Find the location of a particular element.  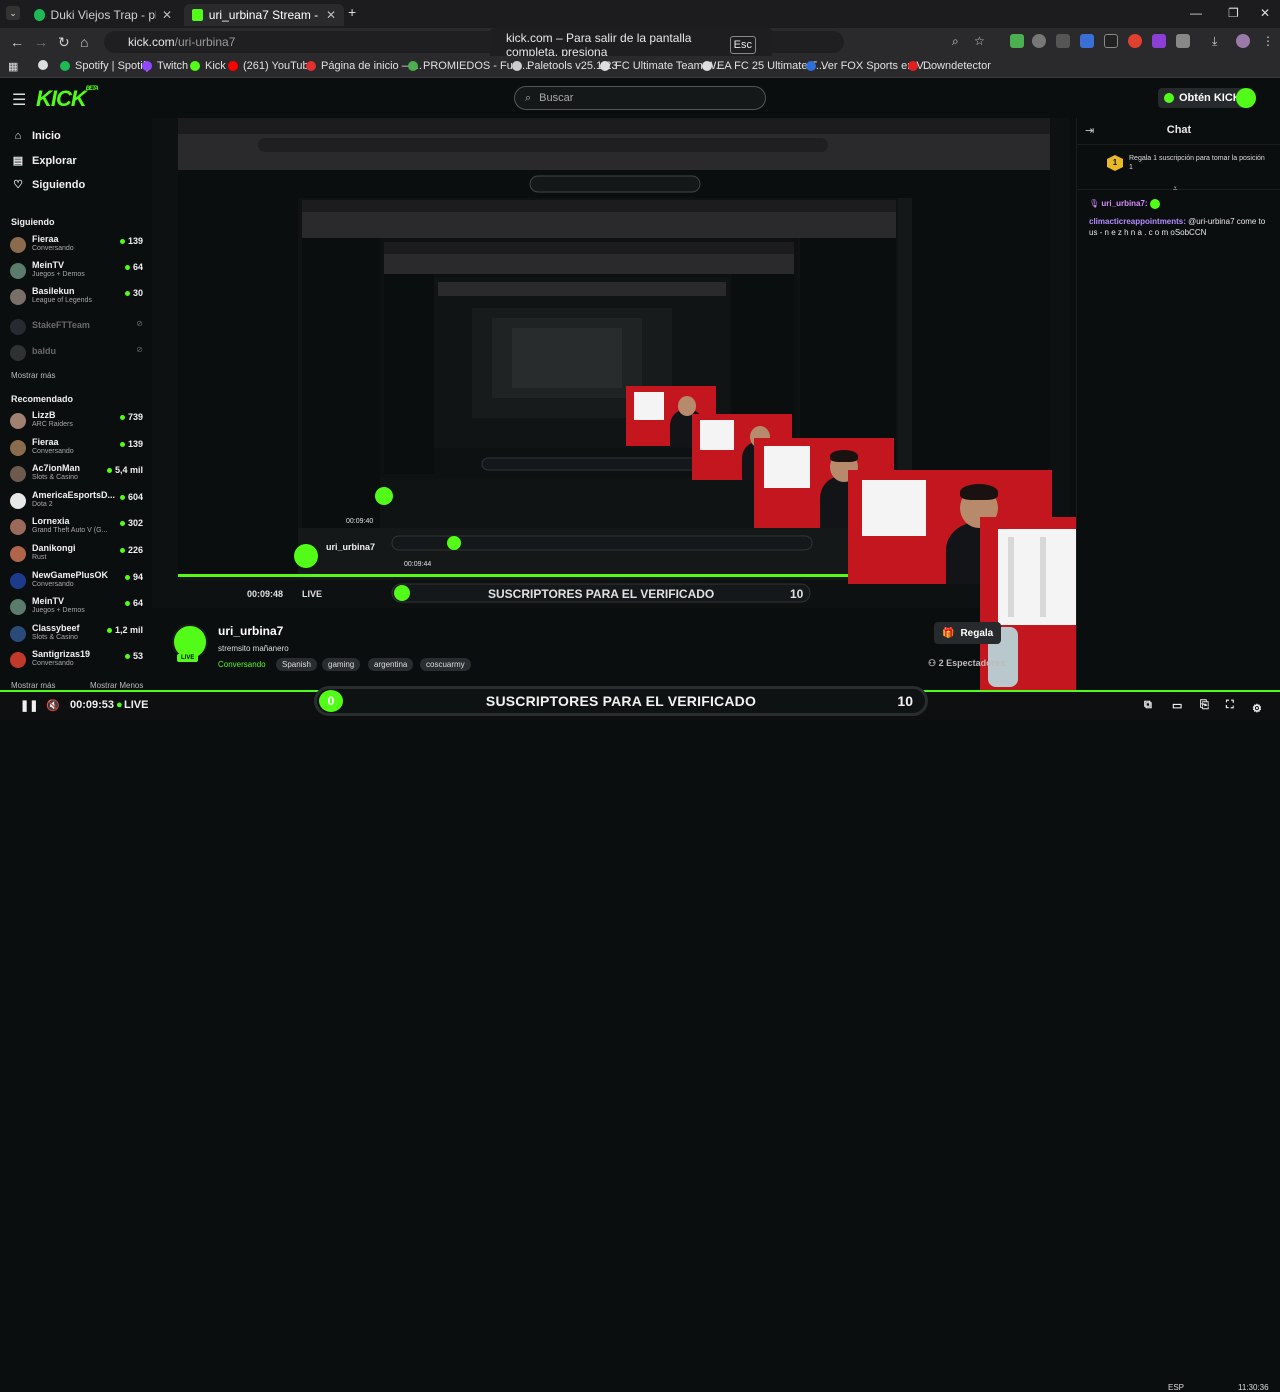

recommended-channel: MeinTV Juegos + Demos 64 is located at coordinates (78, 607).